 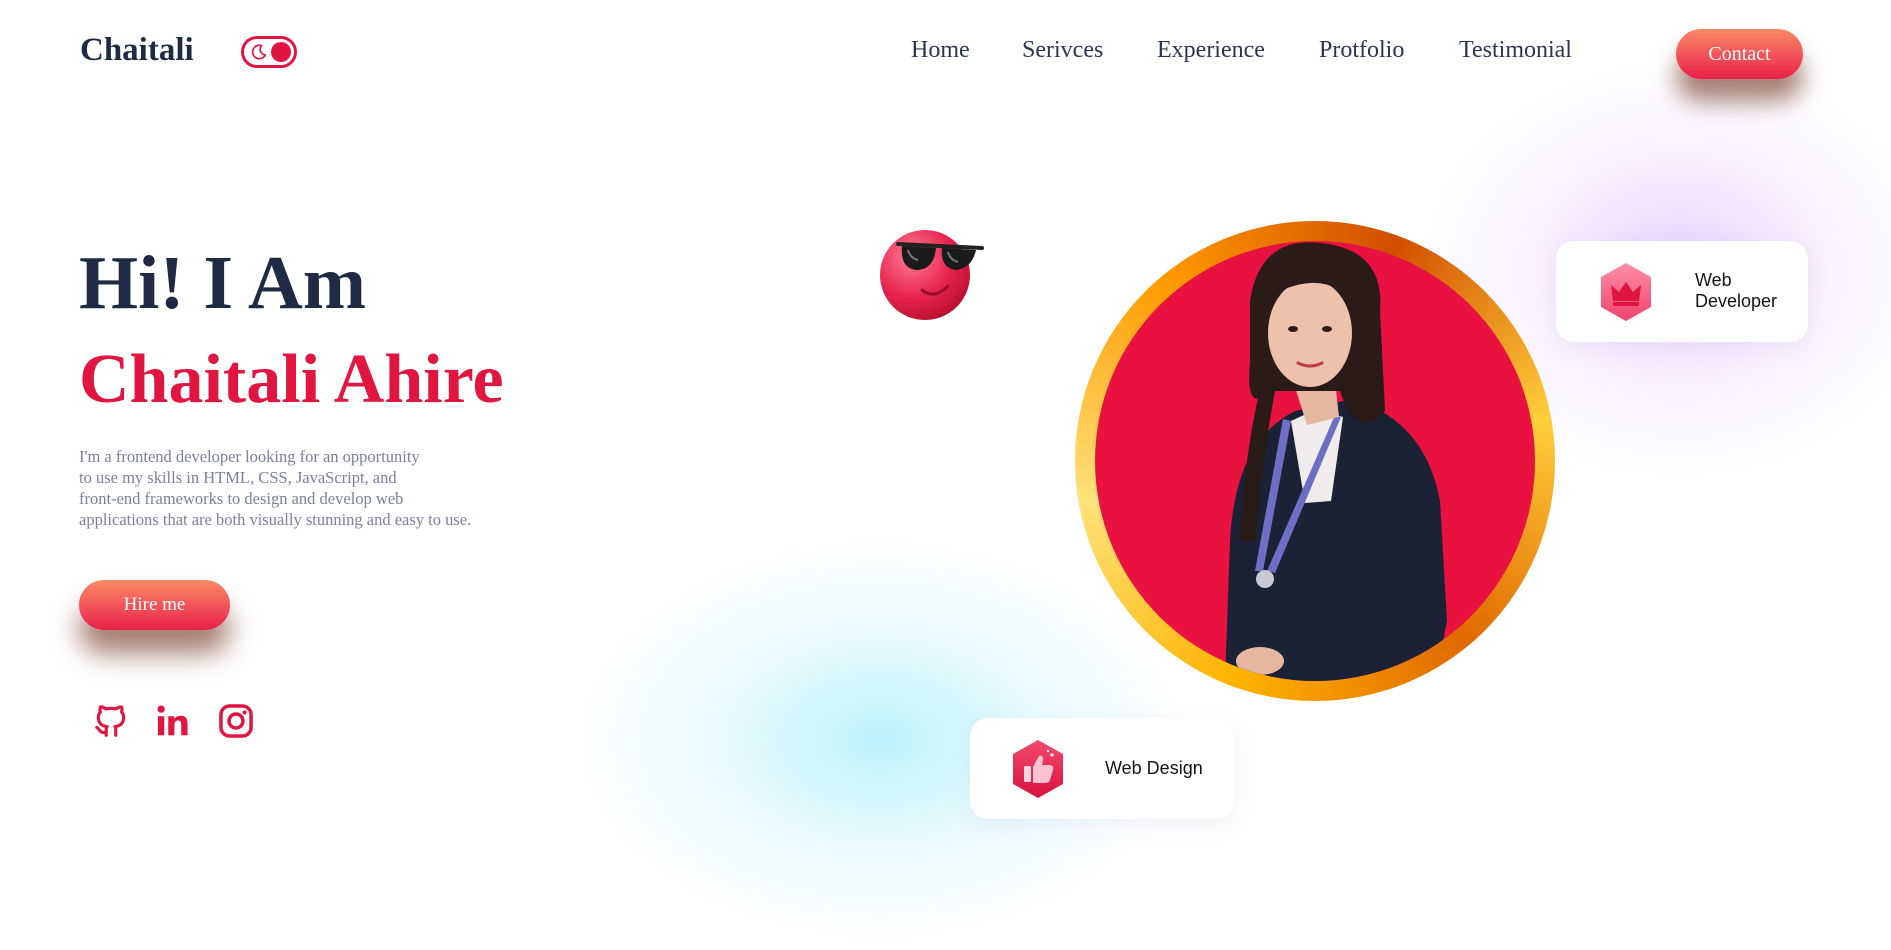 I want to click on instagram-link, so click(x=236, y=721).